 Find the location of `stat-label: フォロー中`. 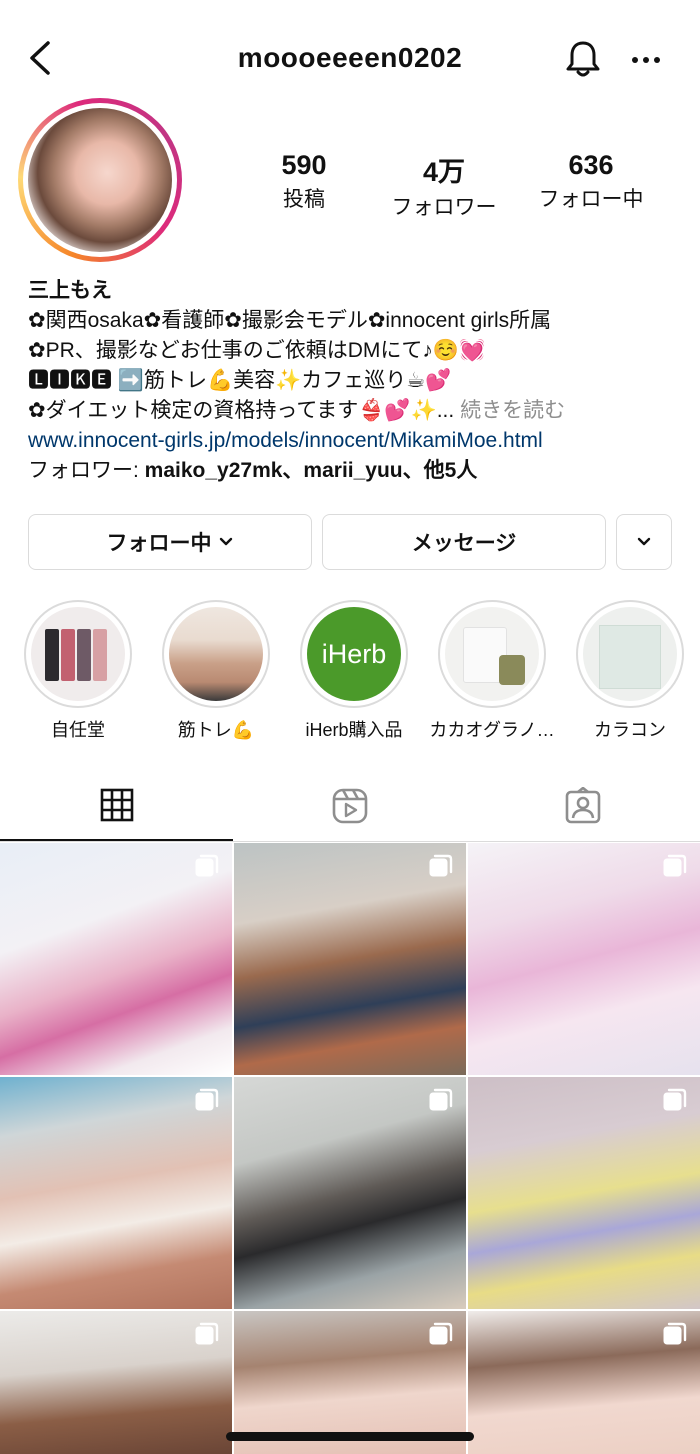

stat-label: フォロー中 is located at coordinates (591, 199).